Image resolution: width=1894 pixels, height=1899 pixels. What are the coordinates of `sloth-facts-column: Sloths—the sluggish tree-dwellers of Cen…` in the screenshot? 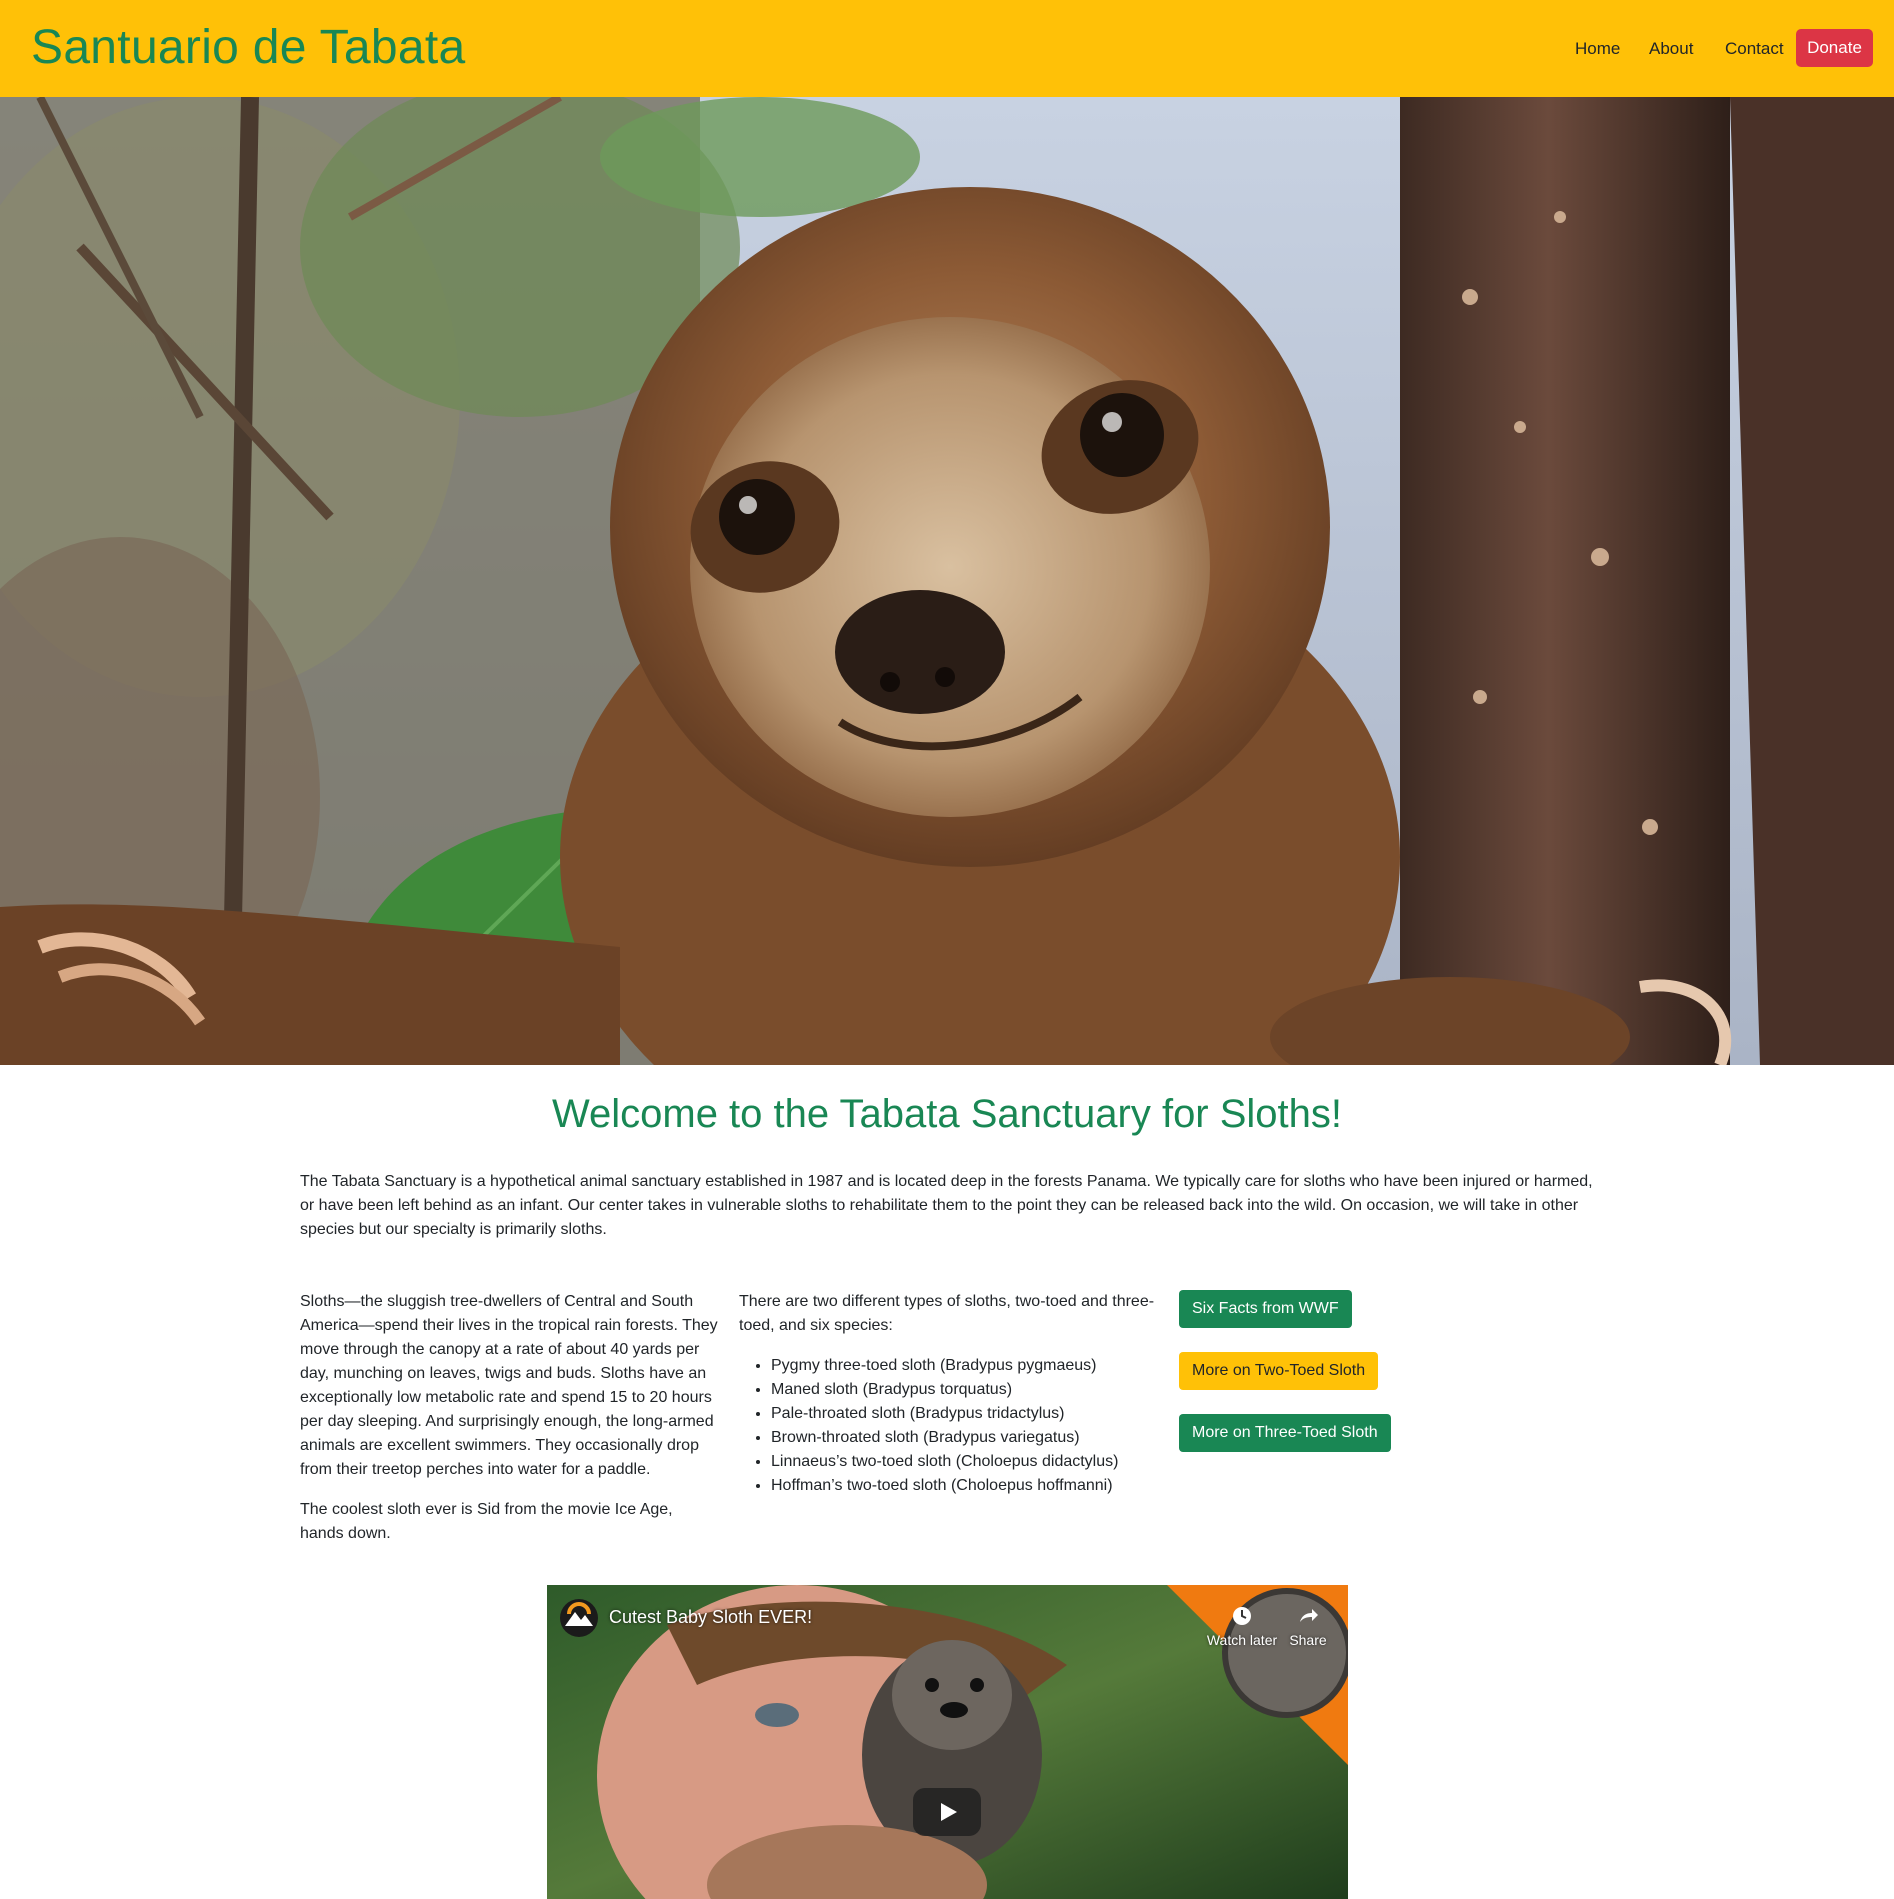 It's located at (510, 1426).